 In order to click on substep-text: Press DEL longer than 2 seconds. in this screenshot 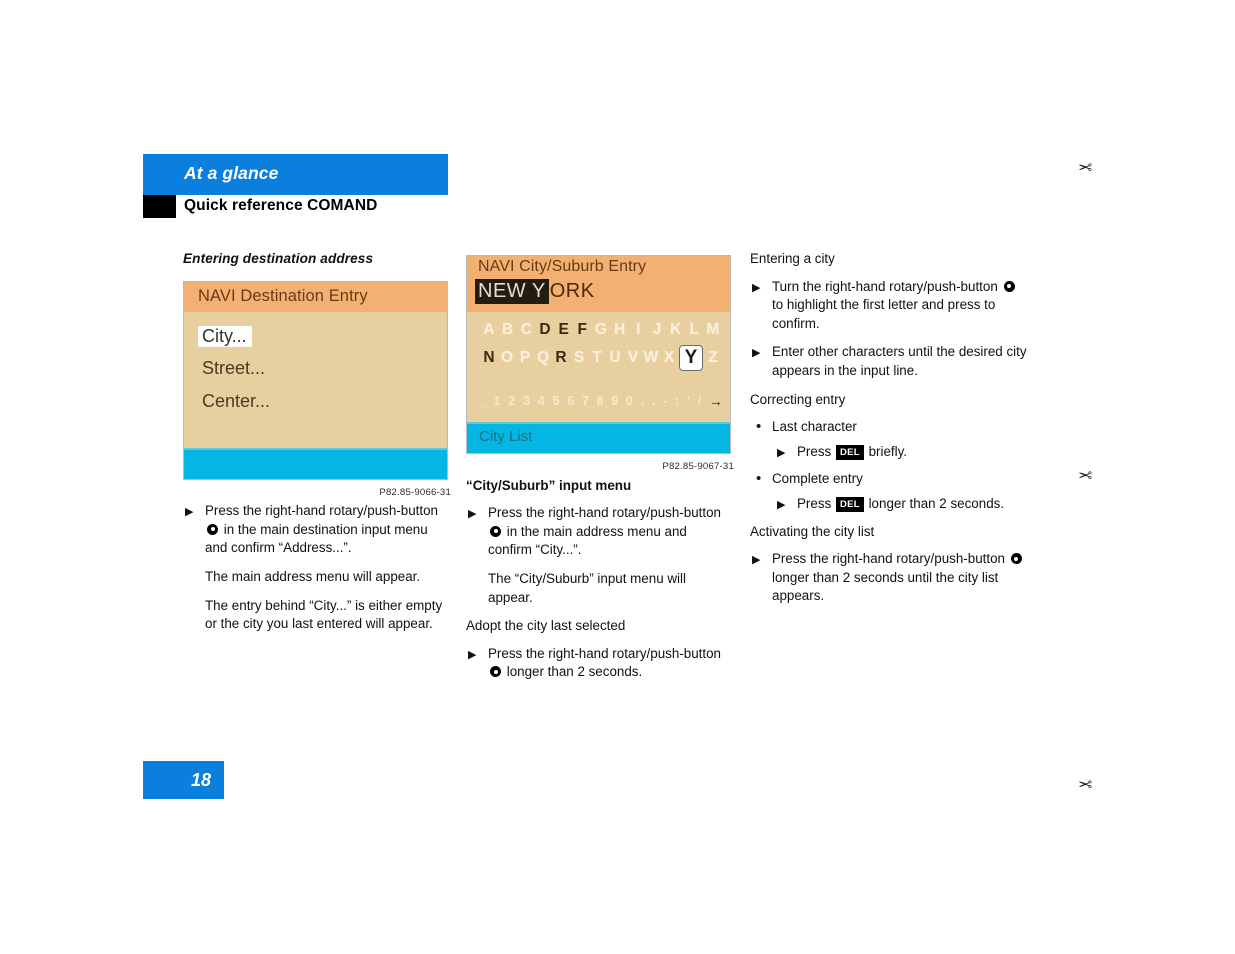, I will do `click(901, 504)`.